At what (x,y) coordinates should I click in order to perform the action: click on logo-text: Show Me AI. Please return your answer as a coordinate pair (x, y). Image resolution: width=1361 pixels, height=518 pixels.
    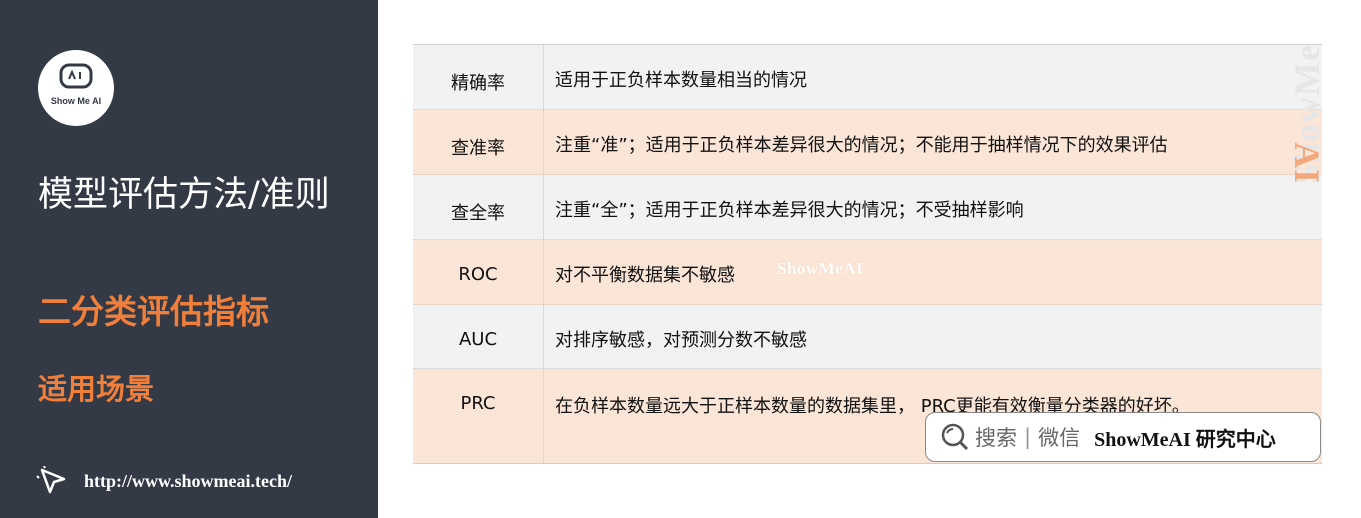
    Looking at the image, I should click on (76, 101).